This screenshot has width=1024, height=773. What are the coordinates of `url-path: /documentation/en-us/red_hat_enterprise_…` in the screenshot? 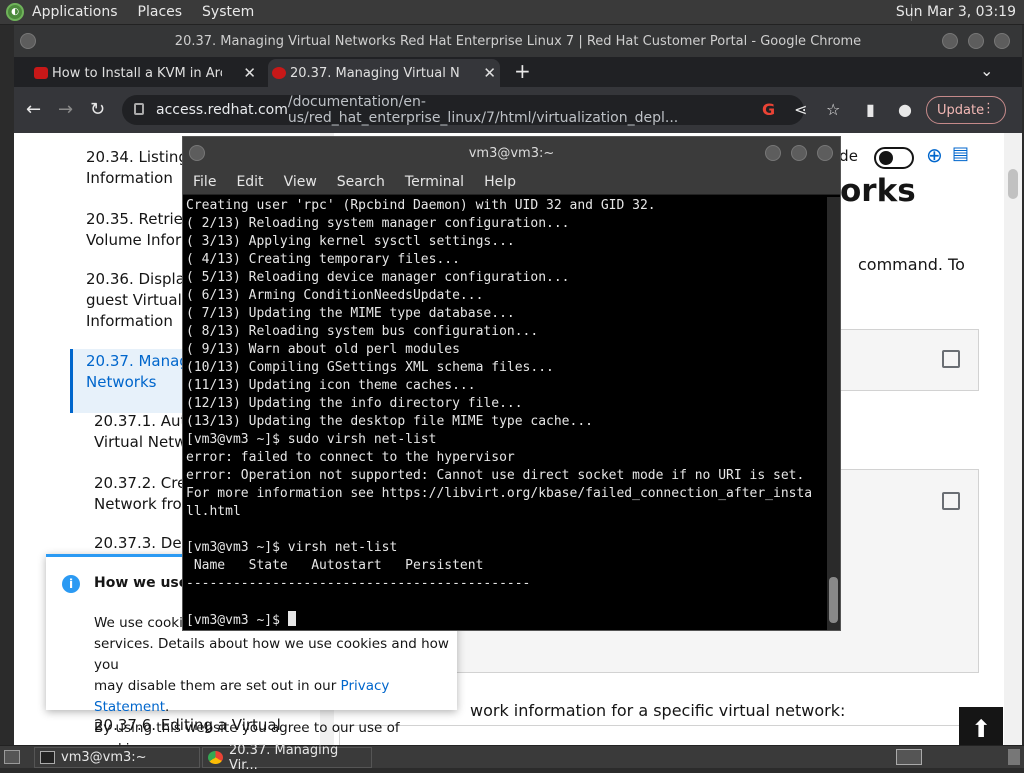 It's located at (483, 110).